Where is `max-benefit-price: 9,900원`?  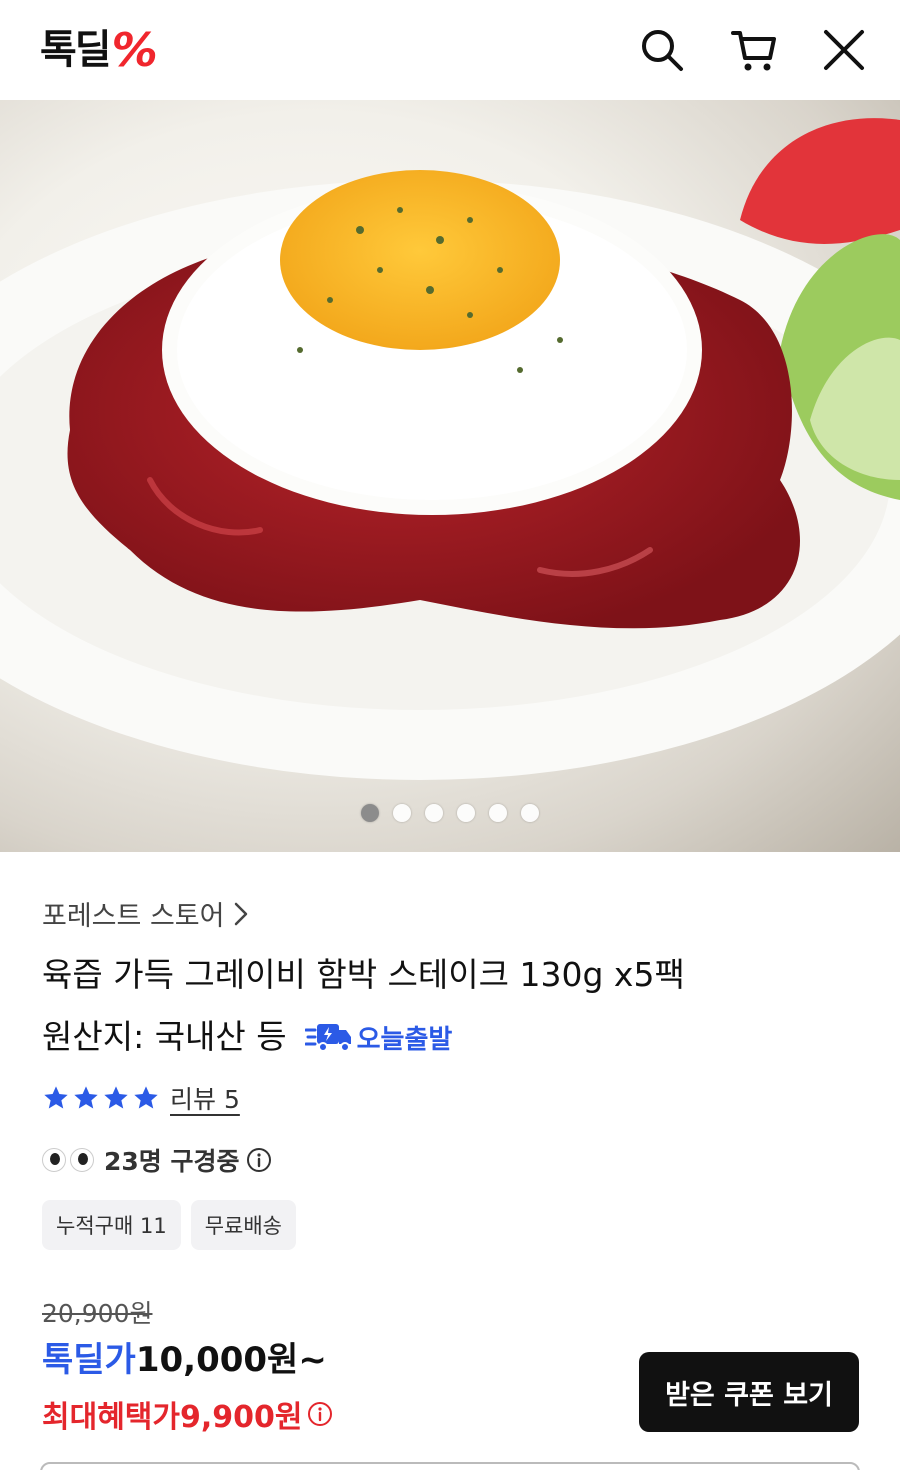 max-benefit-price: 9,900원 is located at coordinates (241, 1417).